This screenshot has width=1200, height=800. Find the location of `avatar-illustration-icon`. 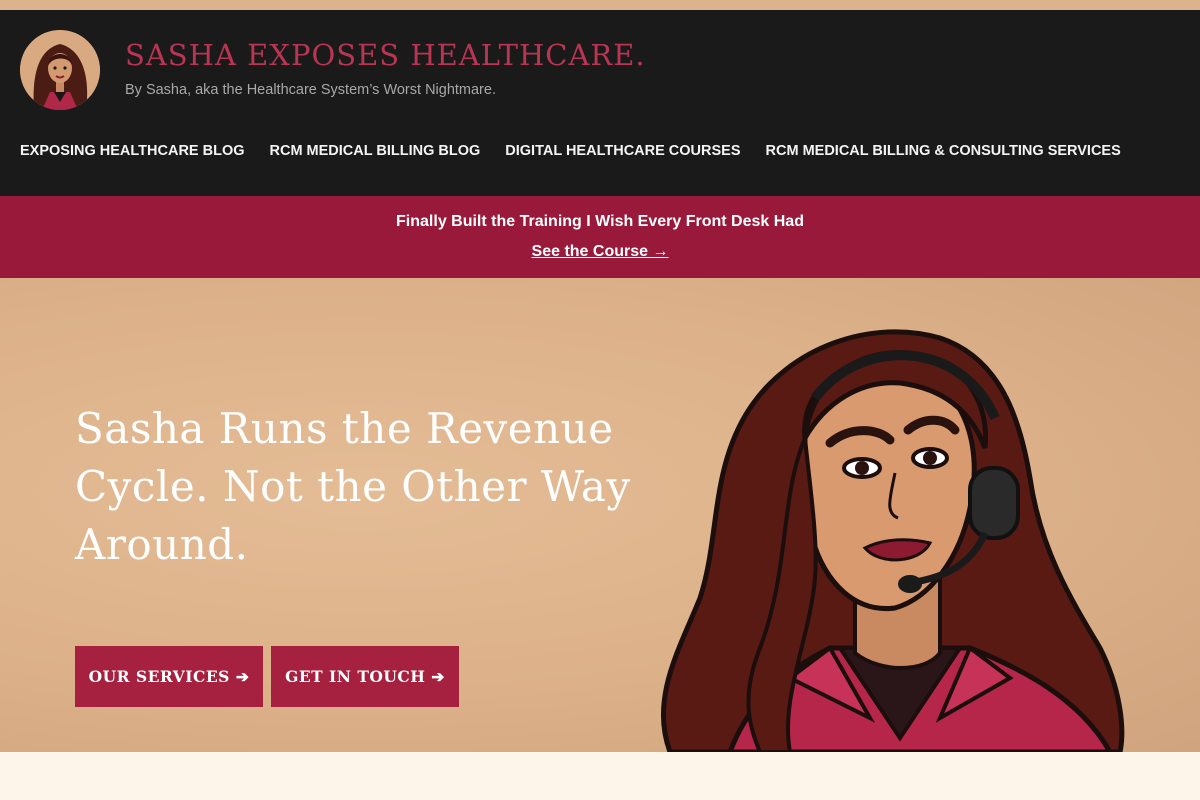

avatar-illustration-icon is located at coordinates (60, 70).